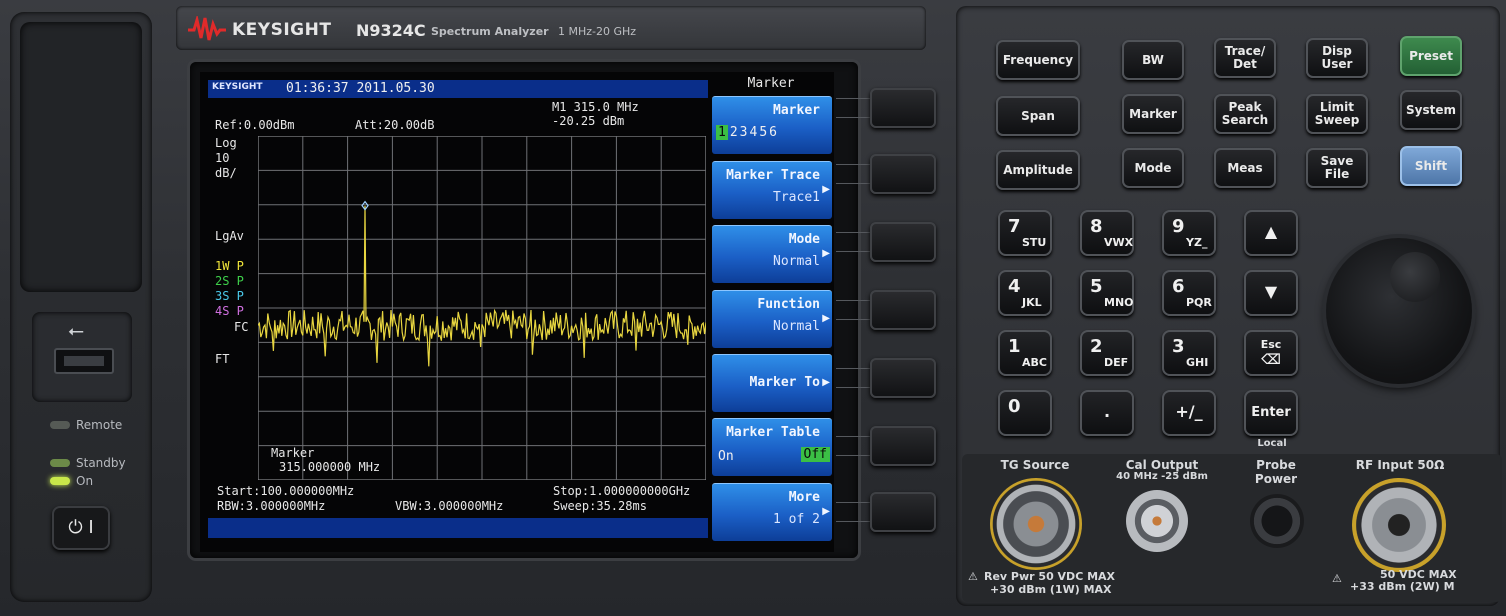 This screenshot has height=616, width=1506. I want to click on softkey-marker-trace: Marker Trace ▶ Trace1, so click(772, 190).